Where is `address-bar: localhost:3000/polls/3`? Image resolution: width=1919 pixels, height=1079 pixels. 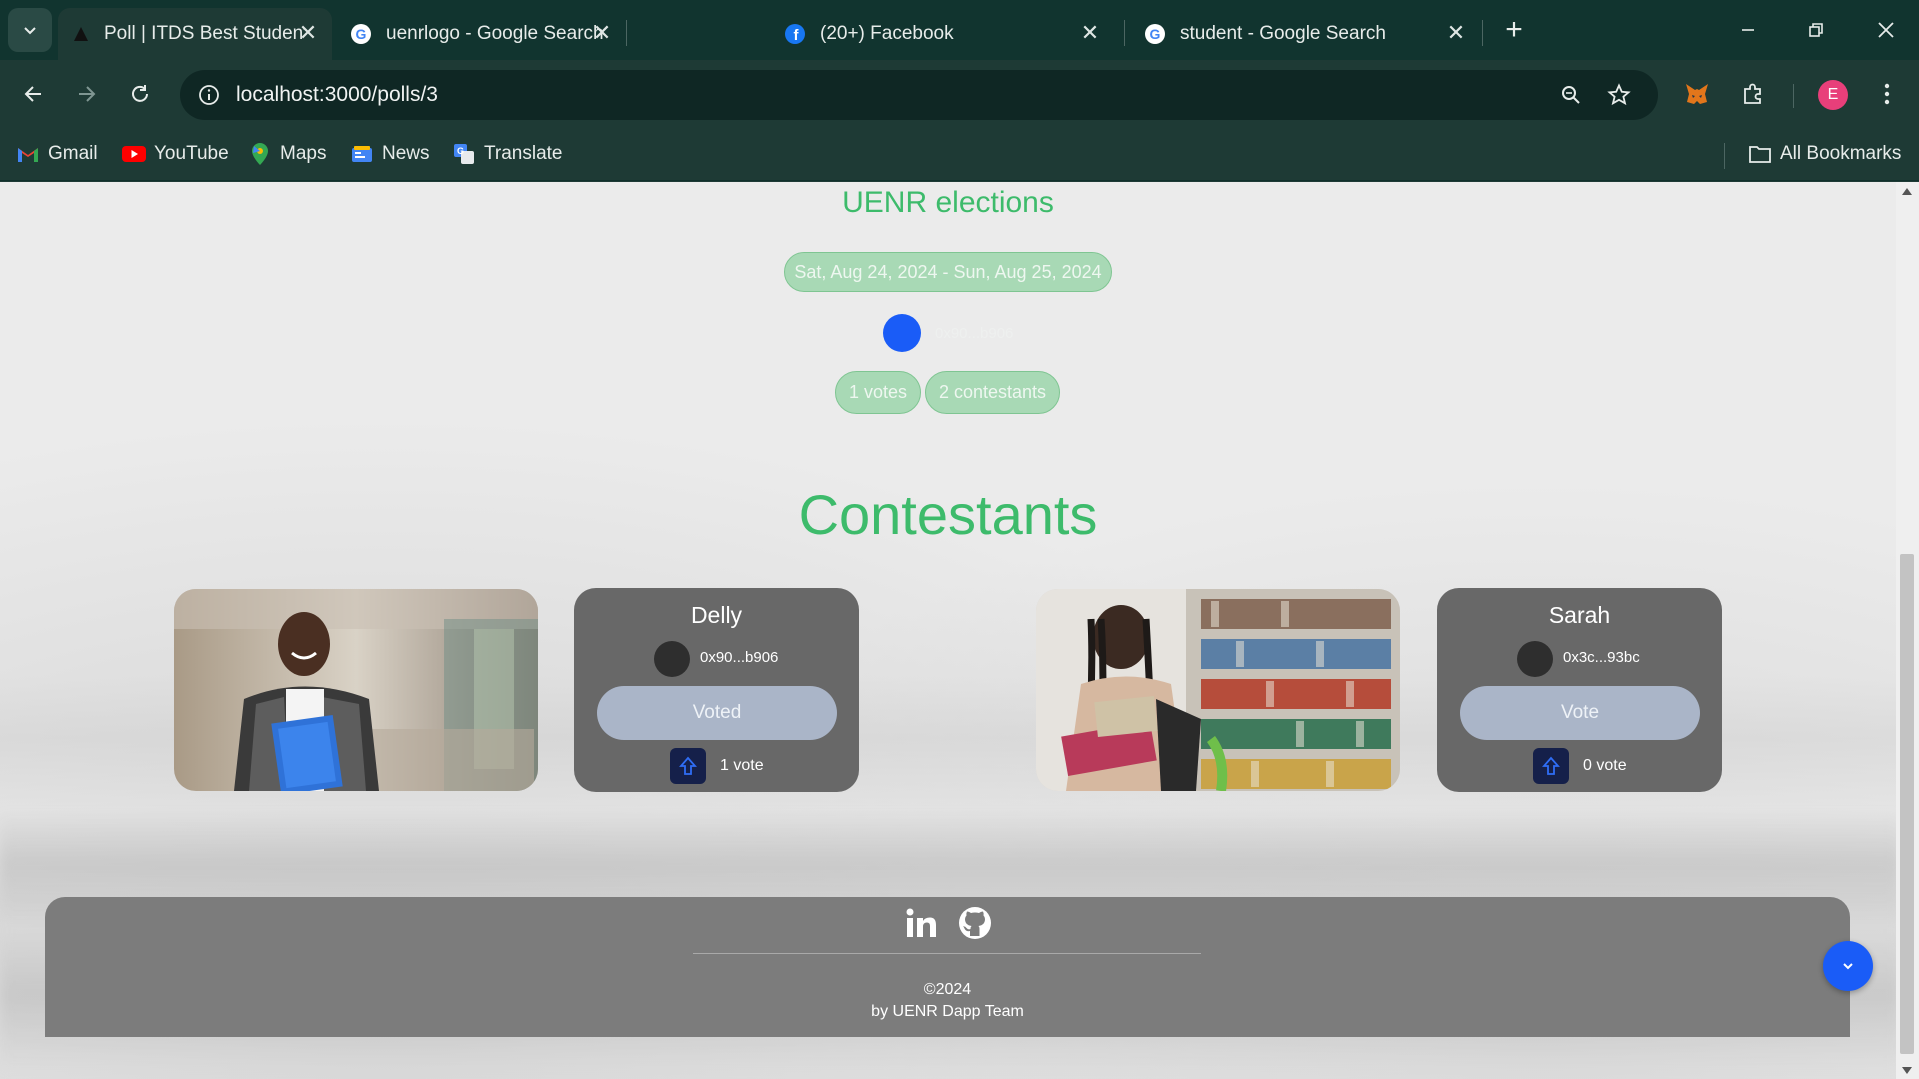 address-bar: localhost:3000/polls/3 is located at coordinates (919, 95).